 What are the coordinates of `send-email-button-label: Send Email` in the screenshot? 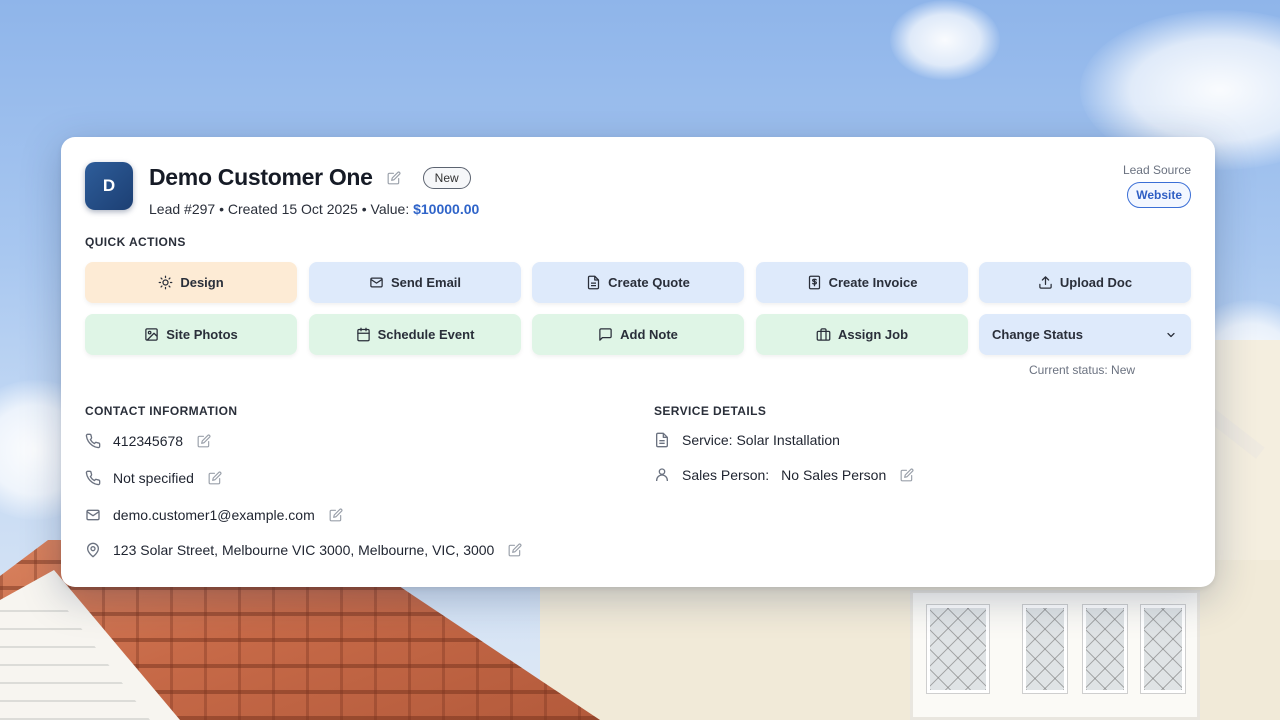 It's located at (426, 282).